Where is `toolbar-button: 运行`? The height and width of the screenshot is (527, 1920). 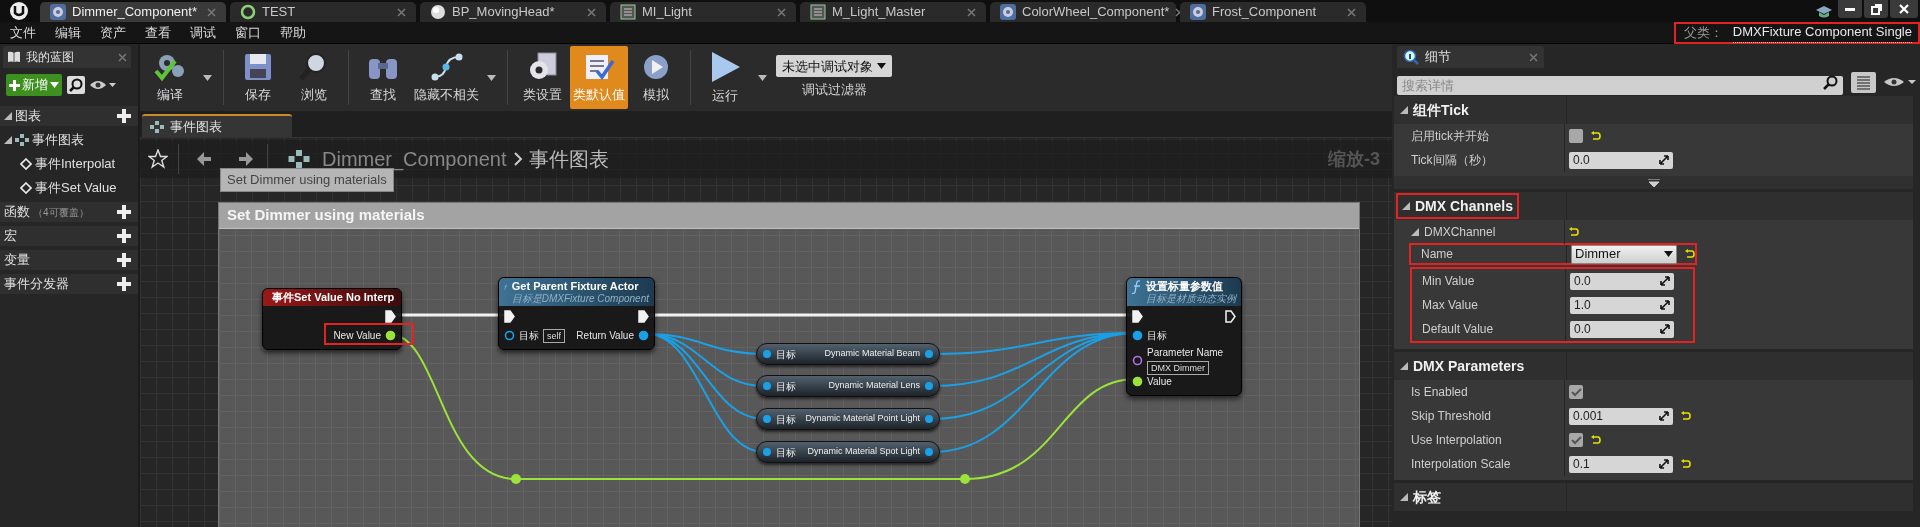
toolbar-button: 运行 is located at coordinates (725, 77).